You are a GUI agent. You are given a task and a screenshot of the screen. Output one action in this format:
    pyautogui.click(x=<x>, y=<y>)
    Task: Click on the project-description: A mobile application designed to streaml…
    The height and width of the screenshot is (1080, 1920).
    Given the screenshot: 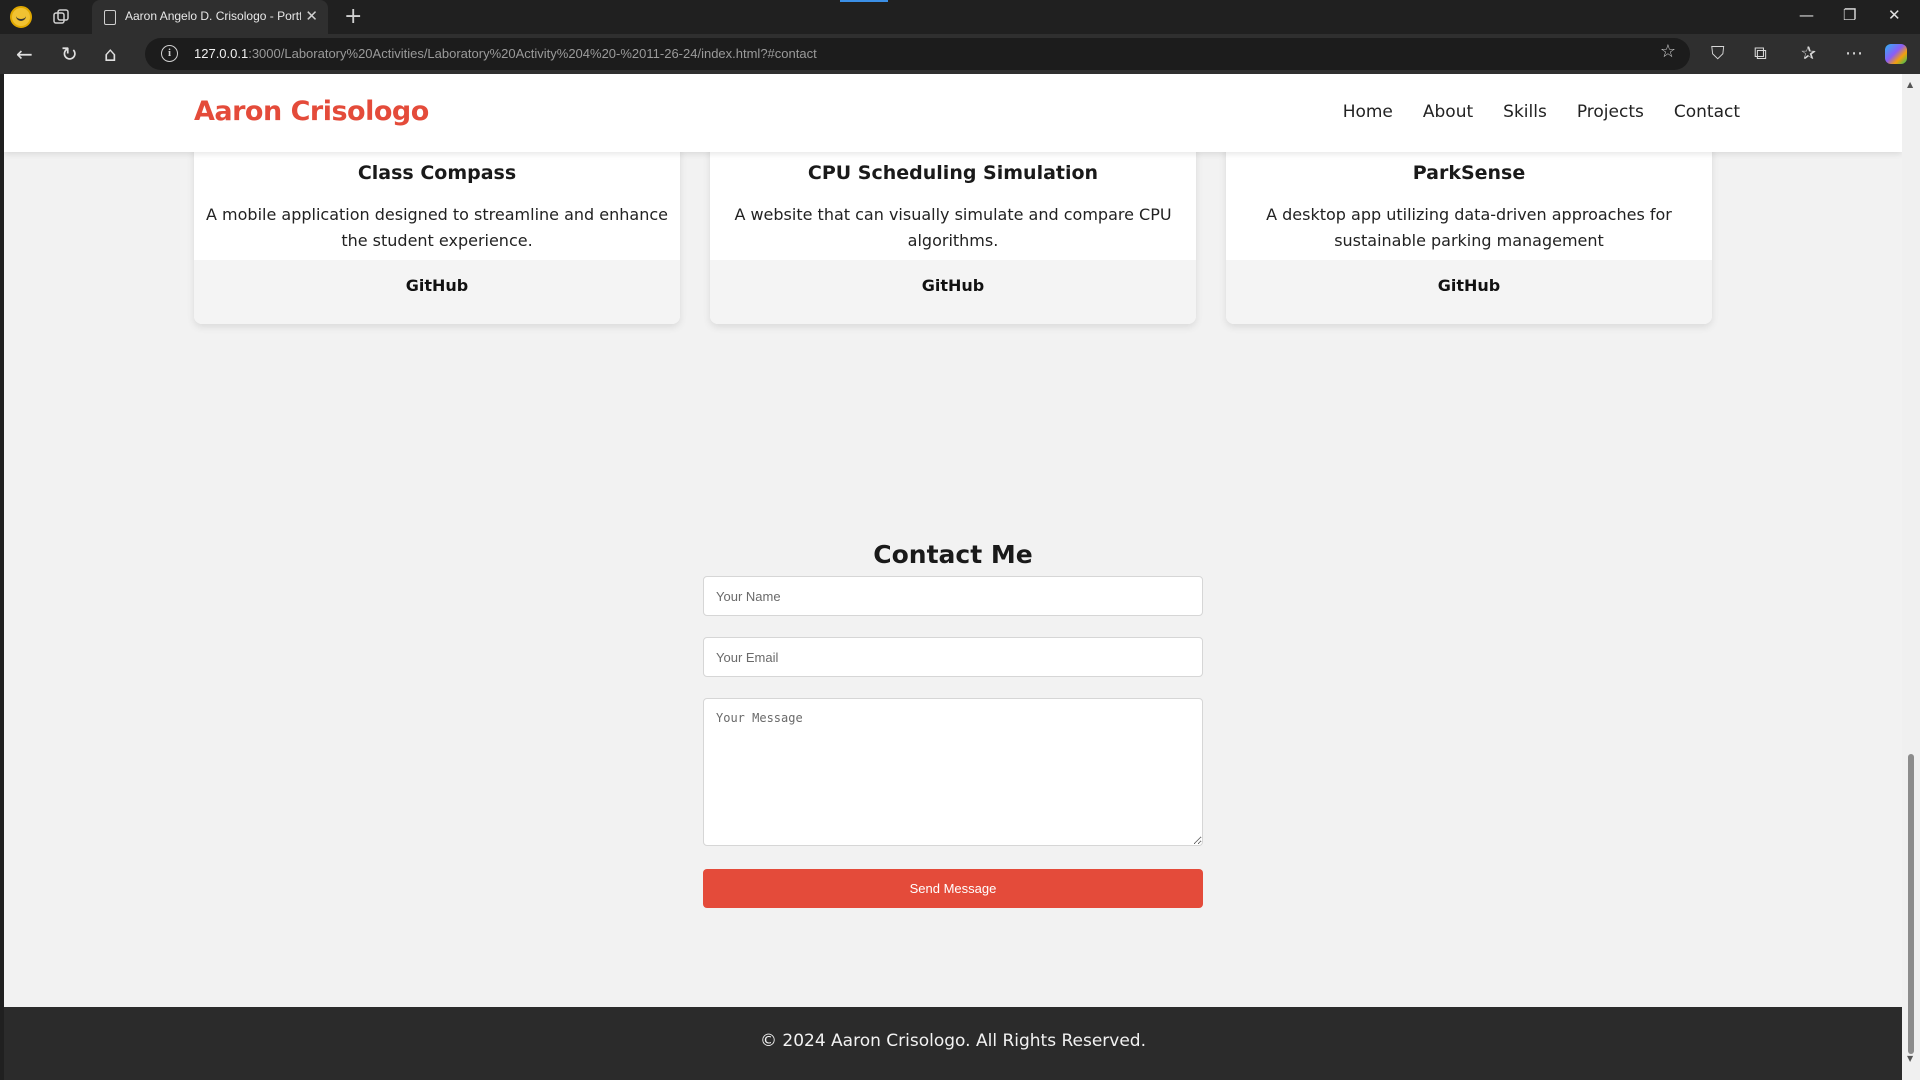 What is the action you would take?
    pyautogui.click(x=437, y=227)
    